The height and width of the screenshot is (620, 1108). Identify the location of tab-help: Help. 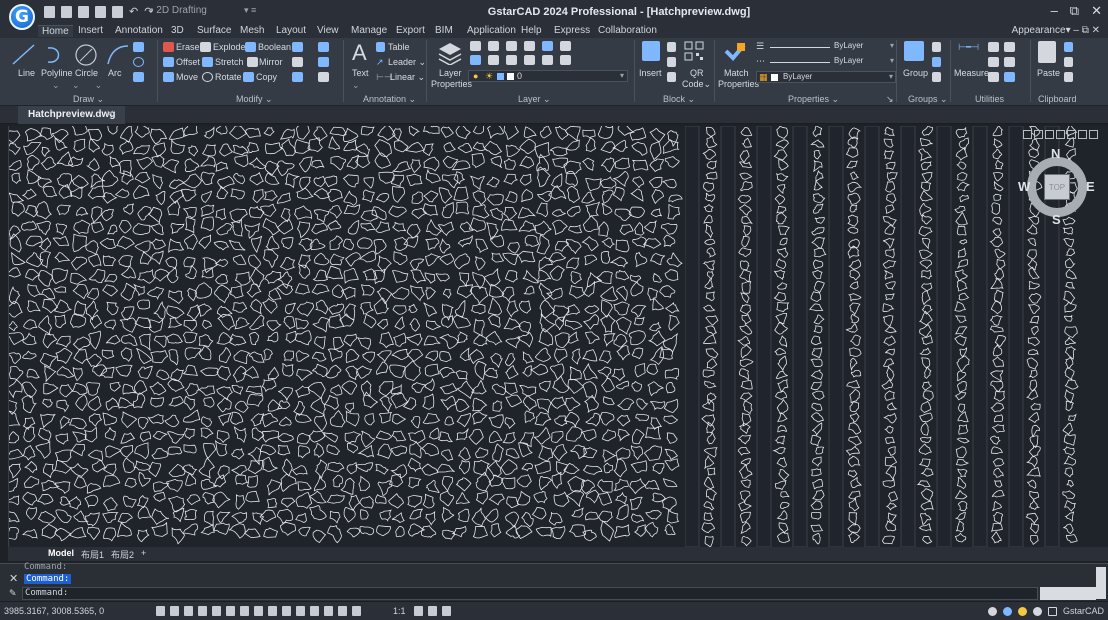
(531, 30).